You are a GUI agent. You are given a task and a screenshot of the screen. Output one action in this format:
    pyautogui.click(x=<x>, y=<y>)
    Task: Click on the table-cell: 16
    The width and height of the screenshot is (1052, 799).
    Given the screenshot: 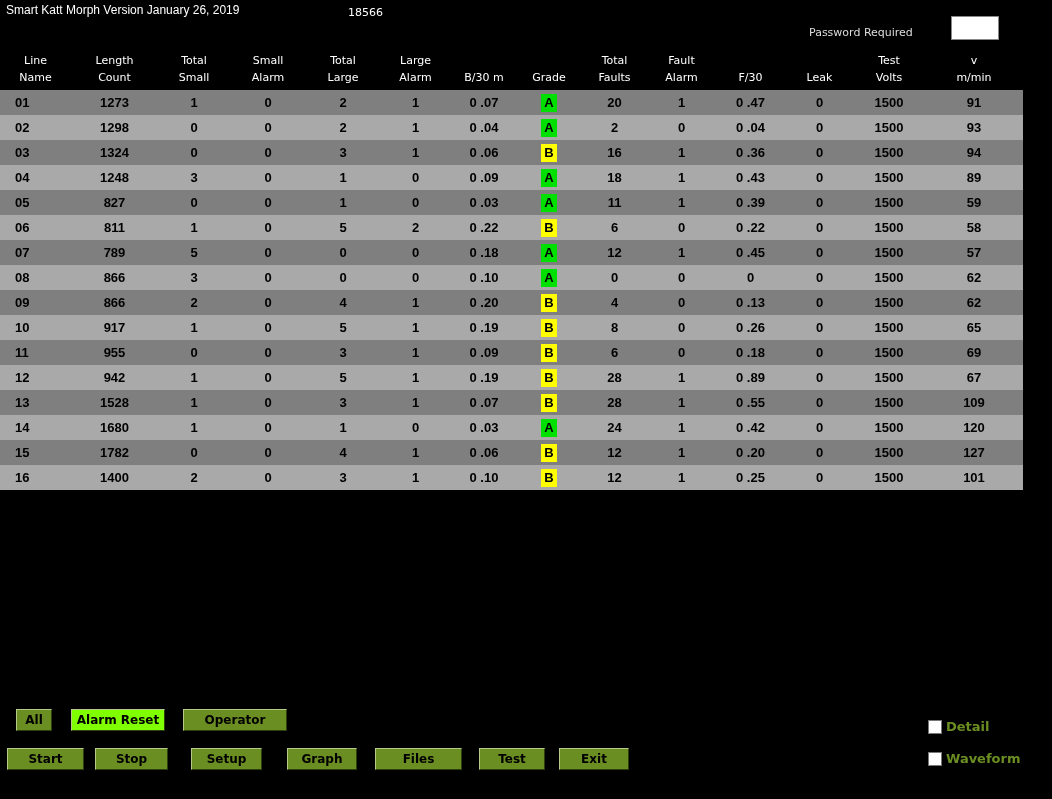 What is the action you would take?
    pyautogui.click(x=22, y=477)
    